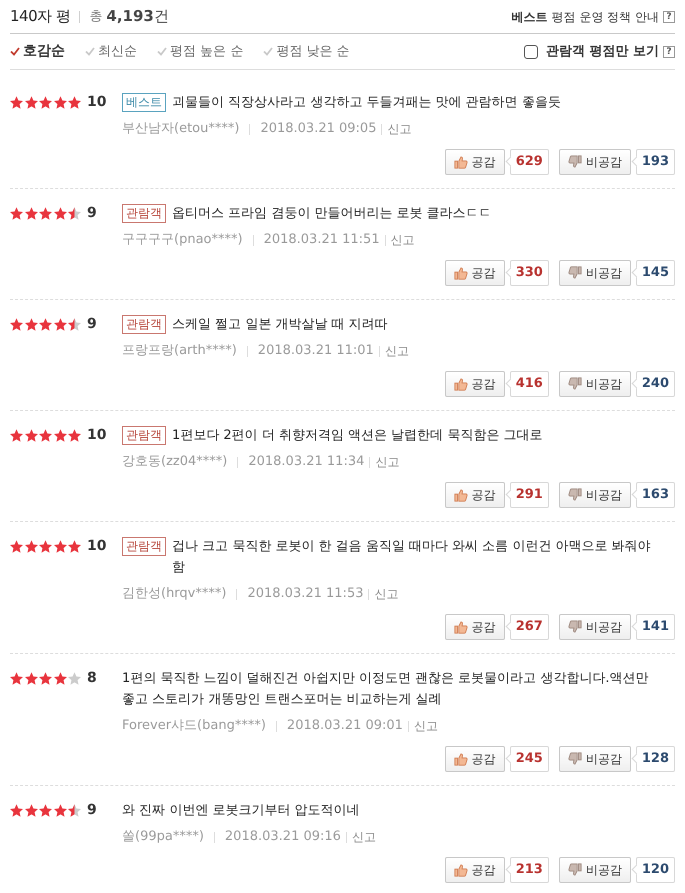 This screenshot has width=685, height=893. What do you see at coordinates (585, 17) in the screenshot?
I see `policy-link: 베스트 평점 운영 정책 안내` at bounding box center [585, 17].